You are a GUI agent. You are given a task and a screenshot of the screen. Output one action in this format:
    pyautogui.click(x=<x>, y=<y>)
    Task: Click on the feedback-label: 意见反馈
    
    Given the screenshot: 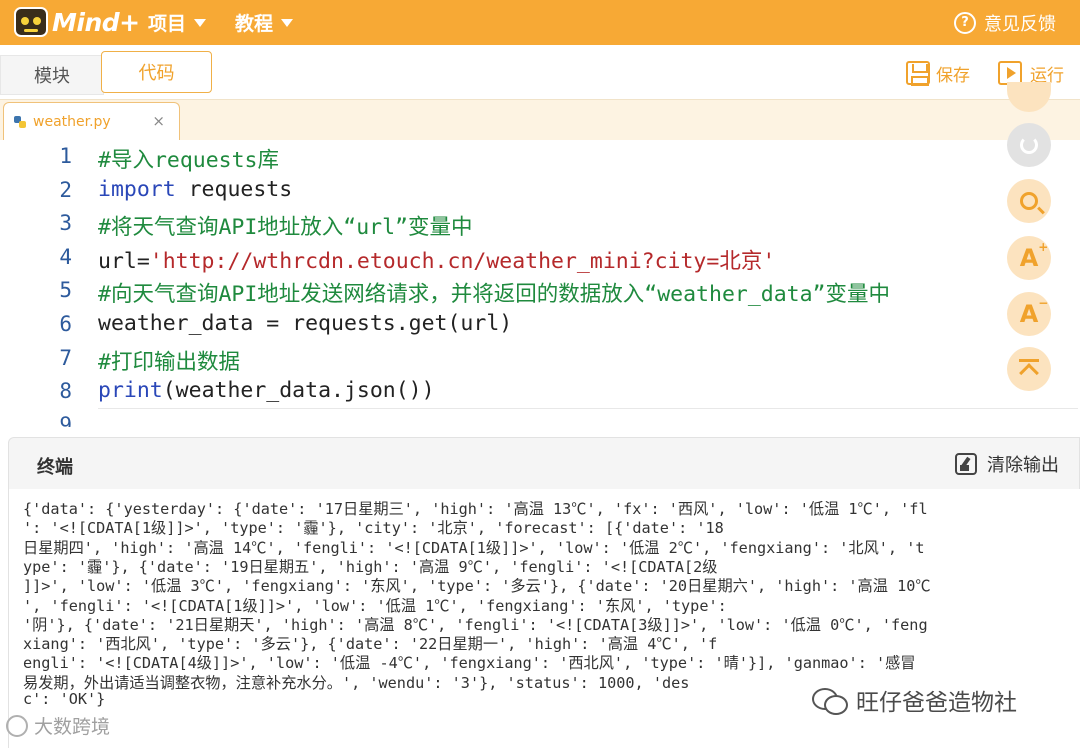 What is the action you would take?
    pyautogui.click(x=1020, y=24)
    